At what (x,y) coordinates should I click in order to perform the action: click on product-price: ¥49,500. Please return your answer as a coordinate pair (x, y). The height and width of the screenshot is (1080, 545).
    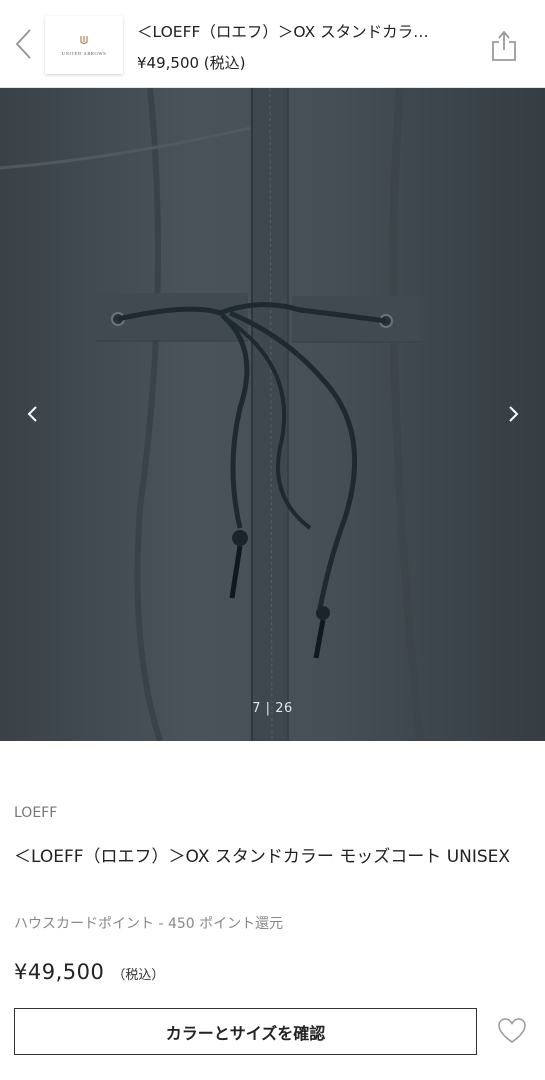
    Looking at the image, I should click on (59, 972).